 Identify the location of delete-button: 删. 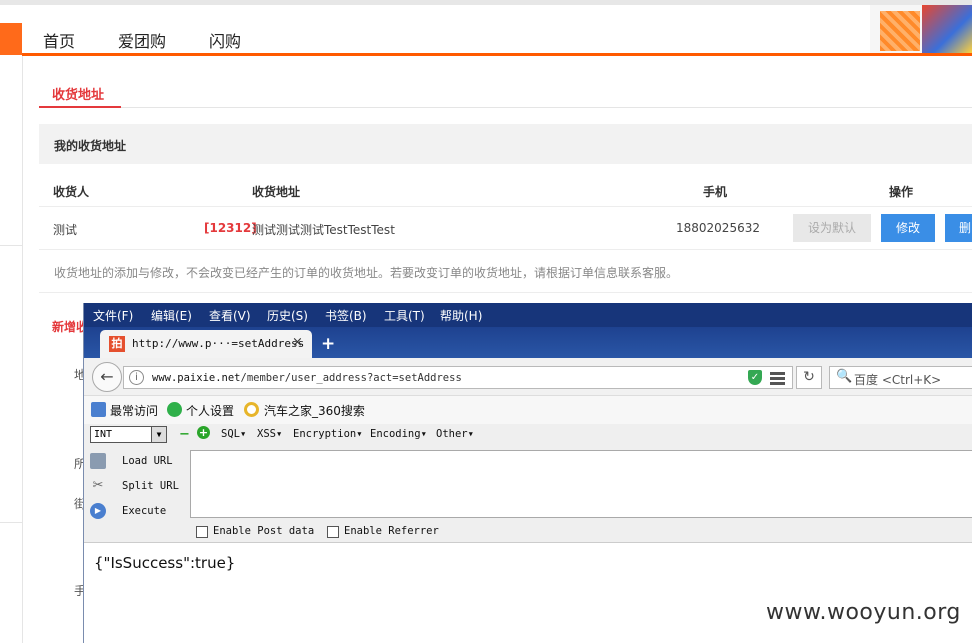
(958, 228).